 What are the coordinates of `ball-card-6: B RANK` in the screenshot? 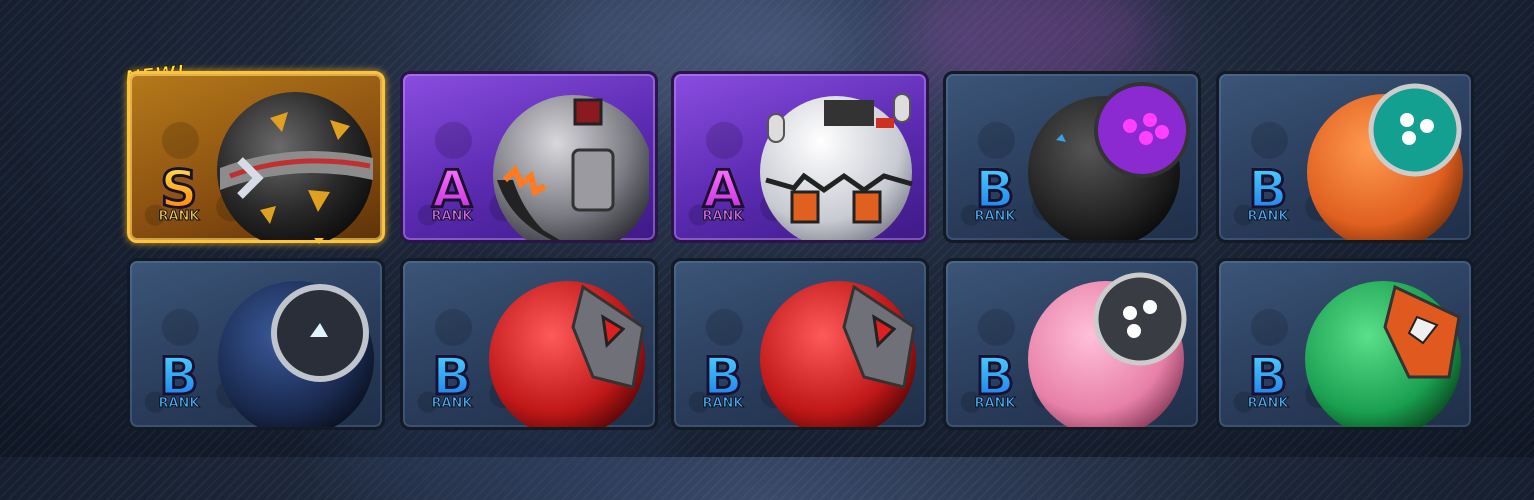 It's located at (256, 344).